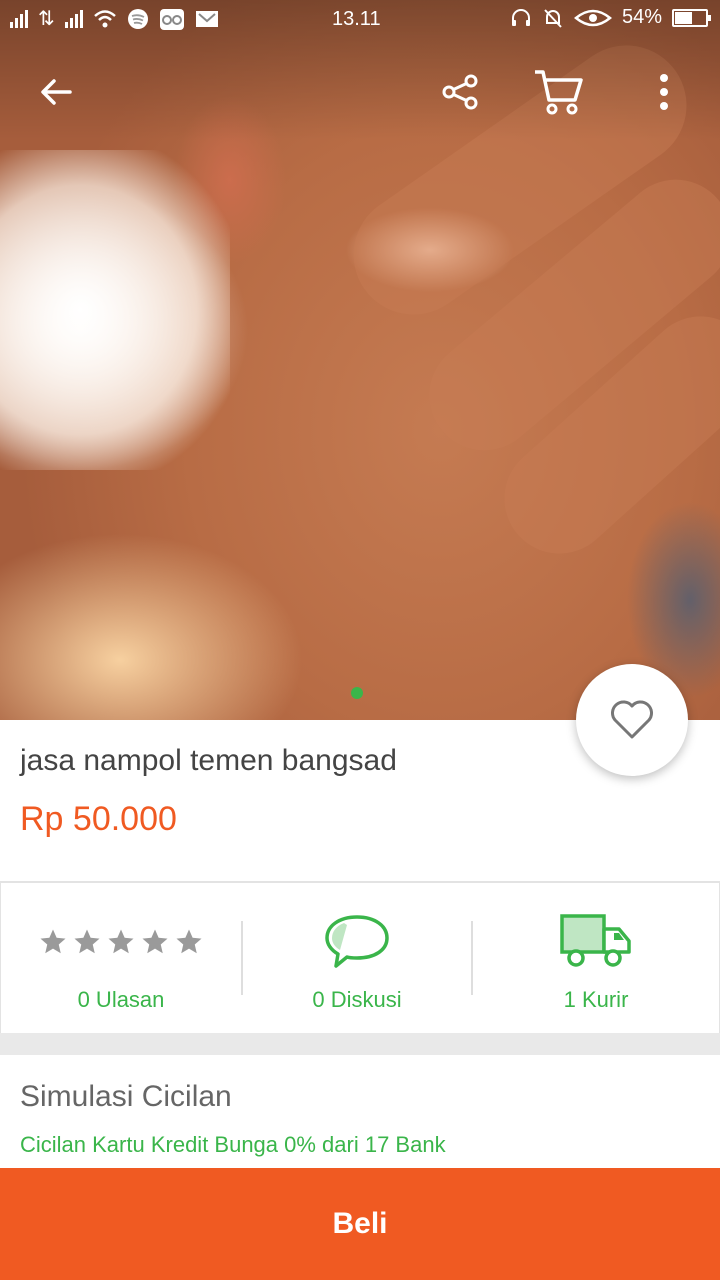  Describe the element at coordinates (360, 1224) in the screenshot. I see `buy-button: Beli` at that location.